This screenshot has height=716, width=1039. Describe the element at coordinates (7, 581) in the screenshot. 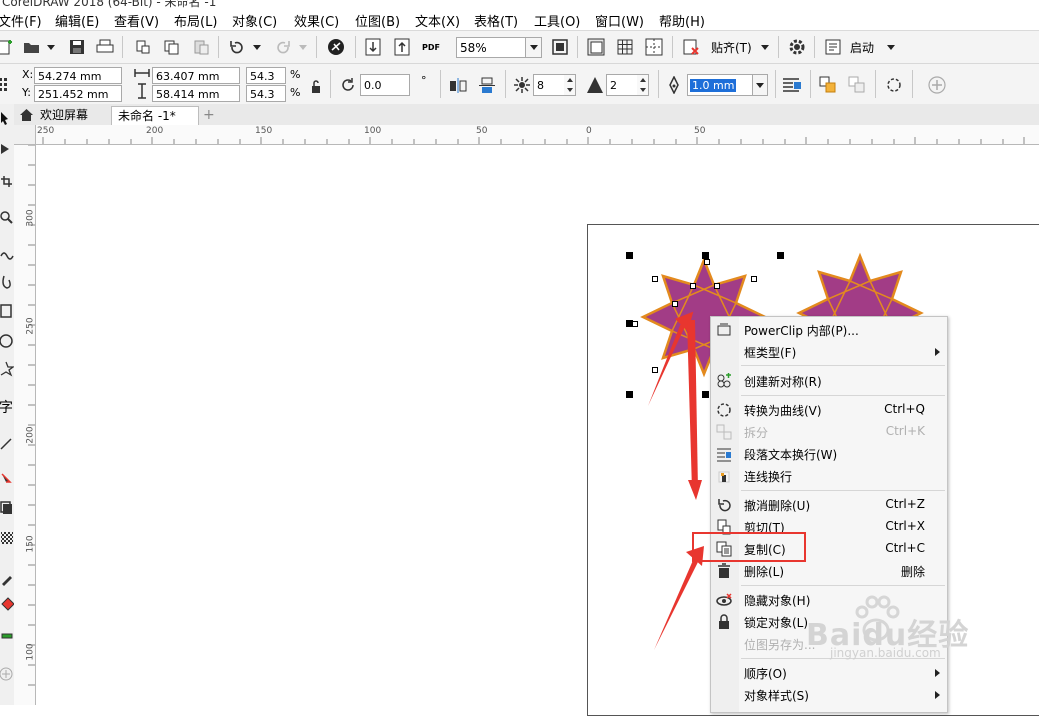

I see `eyedropper-tool-icon` at that location.